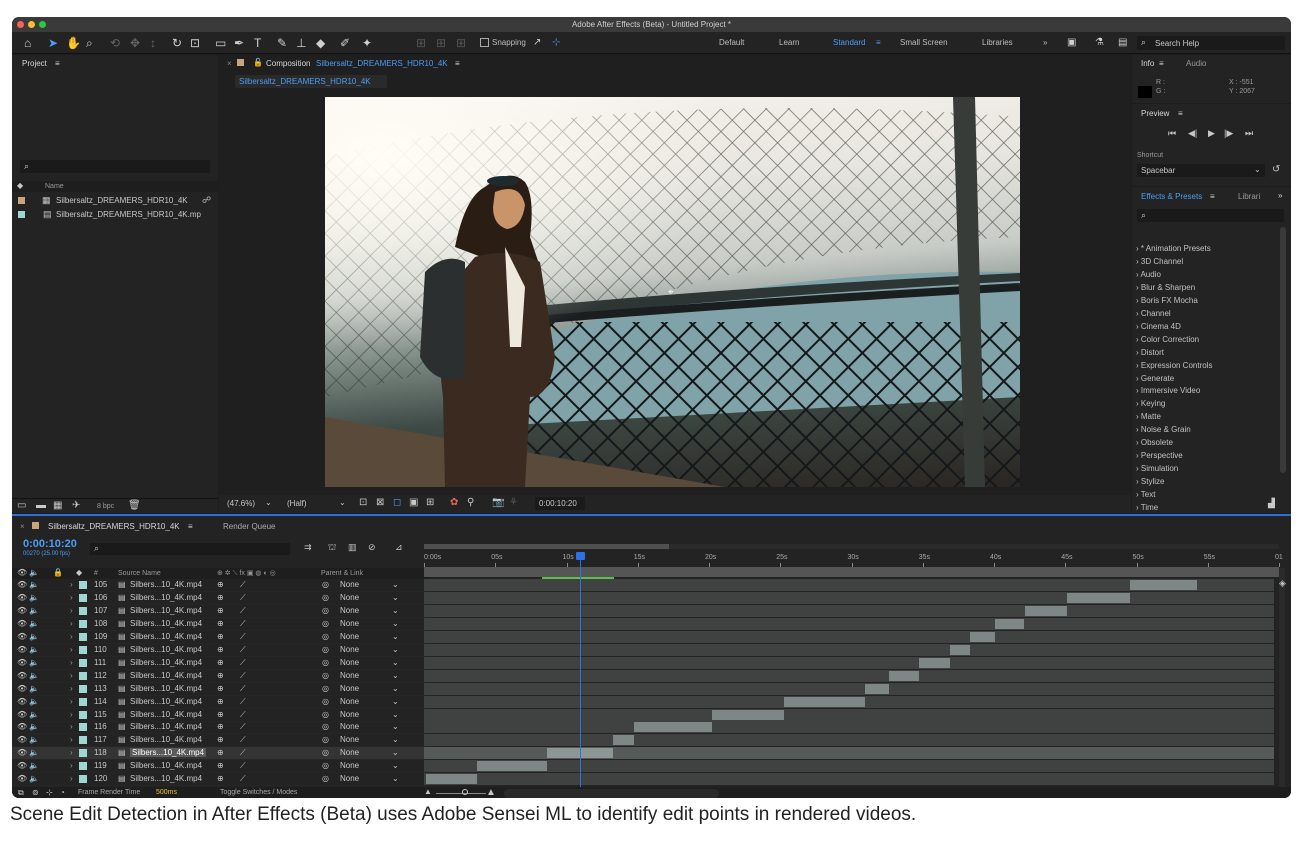 The image size is (1307, 849). What do you see at coordinates (1165, 287) in the screenshot?
I see `effects-category: › Blur & Sharpen` at bounding box center [1165, 287].